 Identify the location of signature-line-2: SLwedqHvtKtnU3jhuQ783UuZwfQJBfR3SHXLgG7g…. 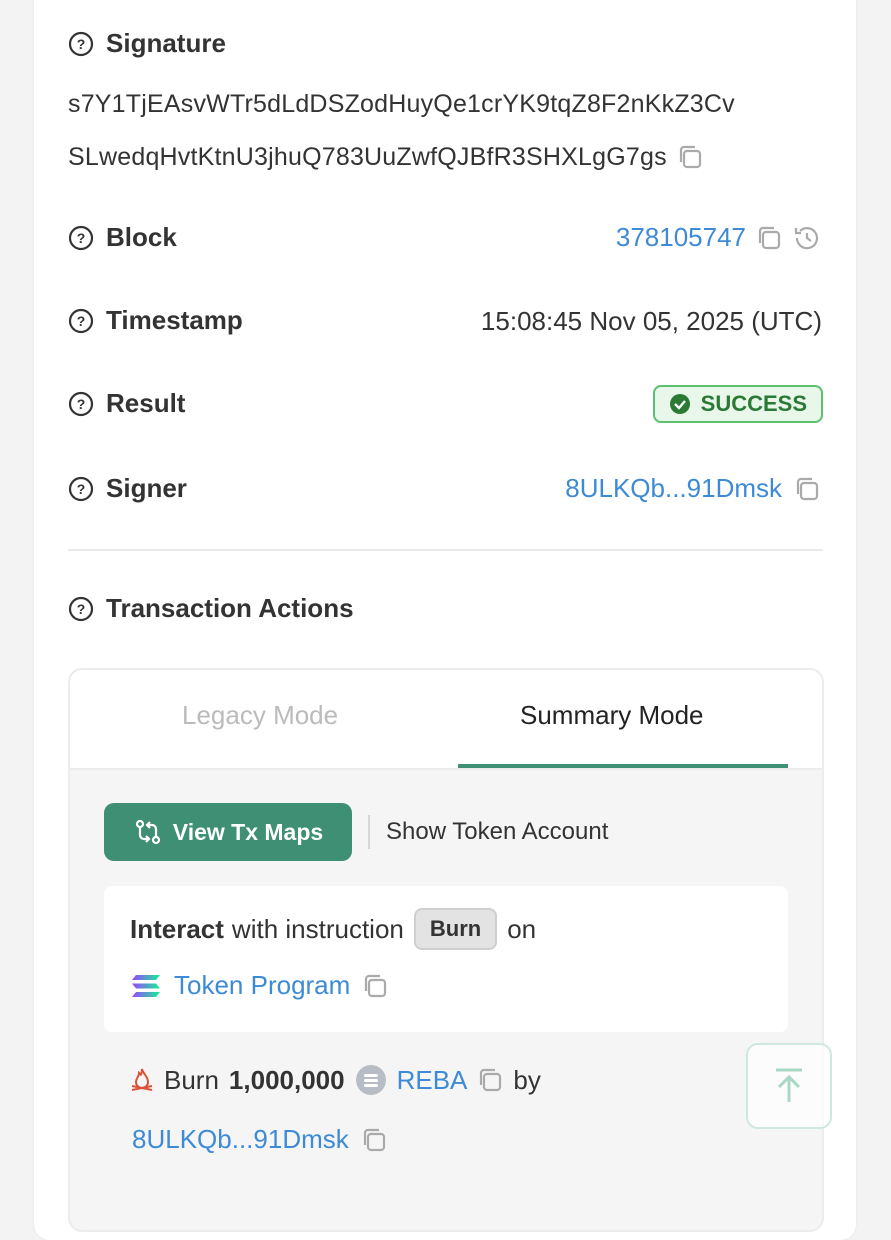
(367, 156).